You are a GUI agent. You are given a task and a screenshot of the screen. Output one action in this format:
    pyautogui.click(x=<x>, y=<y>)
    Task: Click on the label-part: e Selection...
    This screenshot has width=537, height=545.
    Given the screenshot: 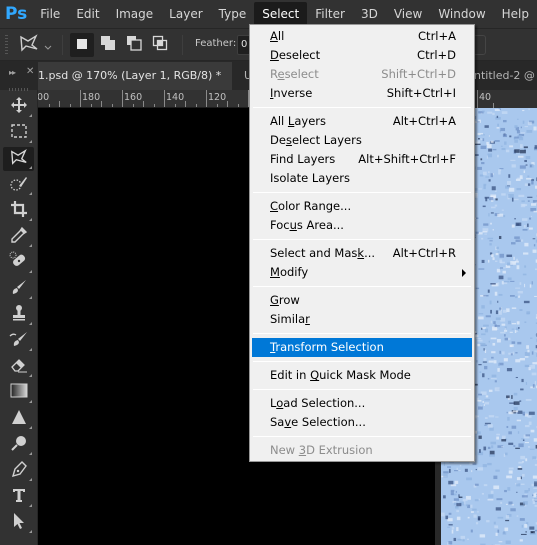 What is the action you would take?
    pyautogui.click(x=328, y=422)
    